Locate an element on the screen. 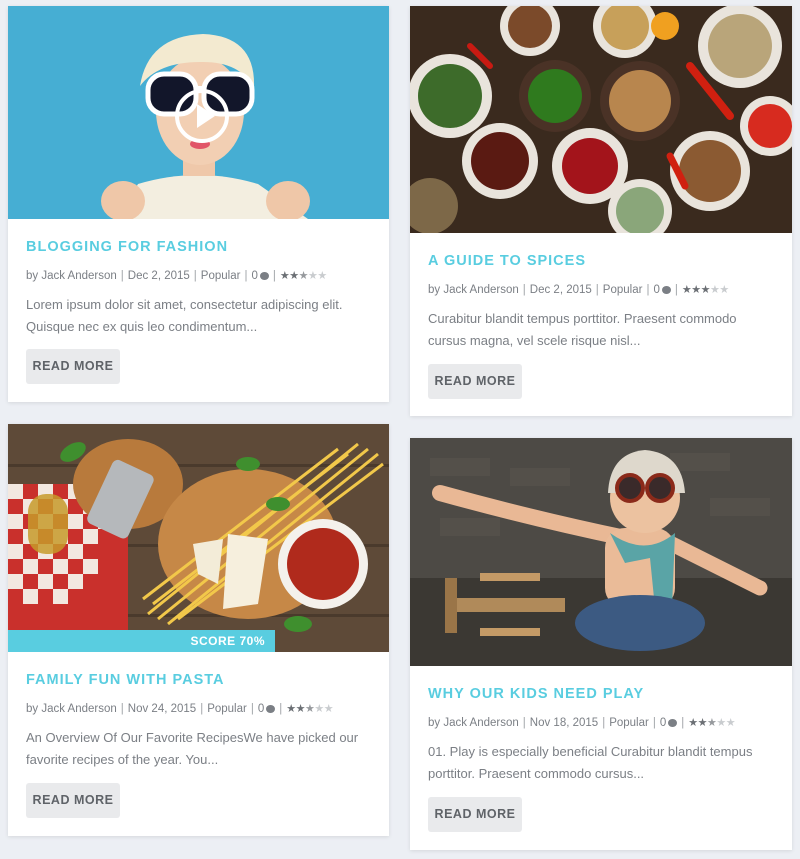 Image resolution: width=800 pixels, height=859 pixels. kids-photo is located at coordinates (601, 552).